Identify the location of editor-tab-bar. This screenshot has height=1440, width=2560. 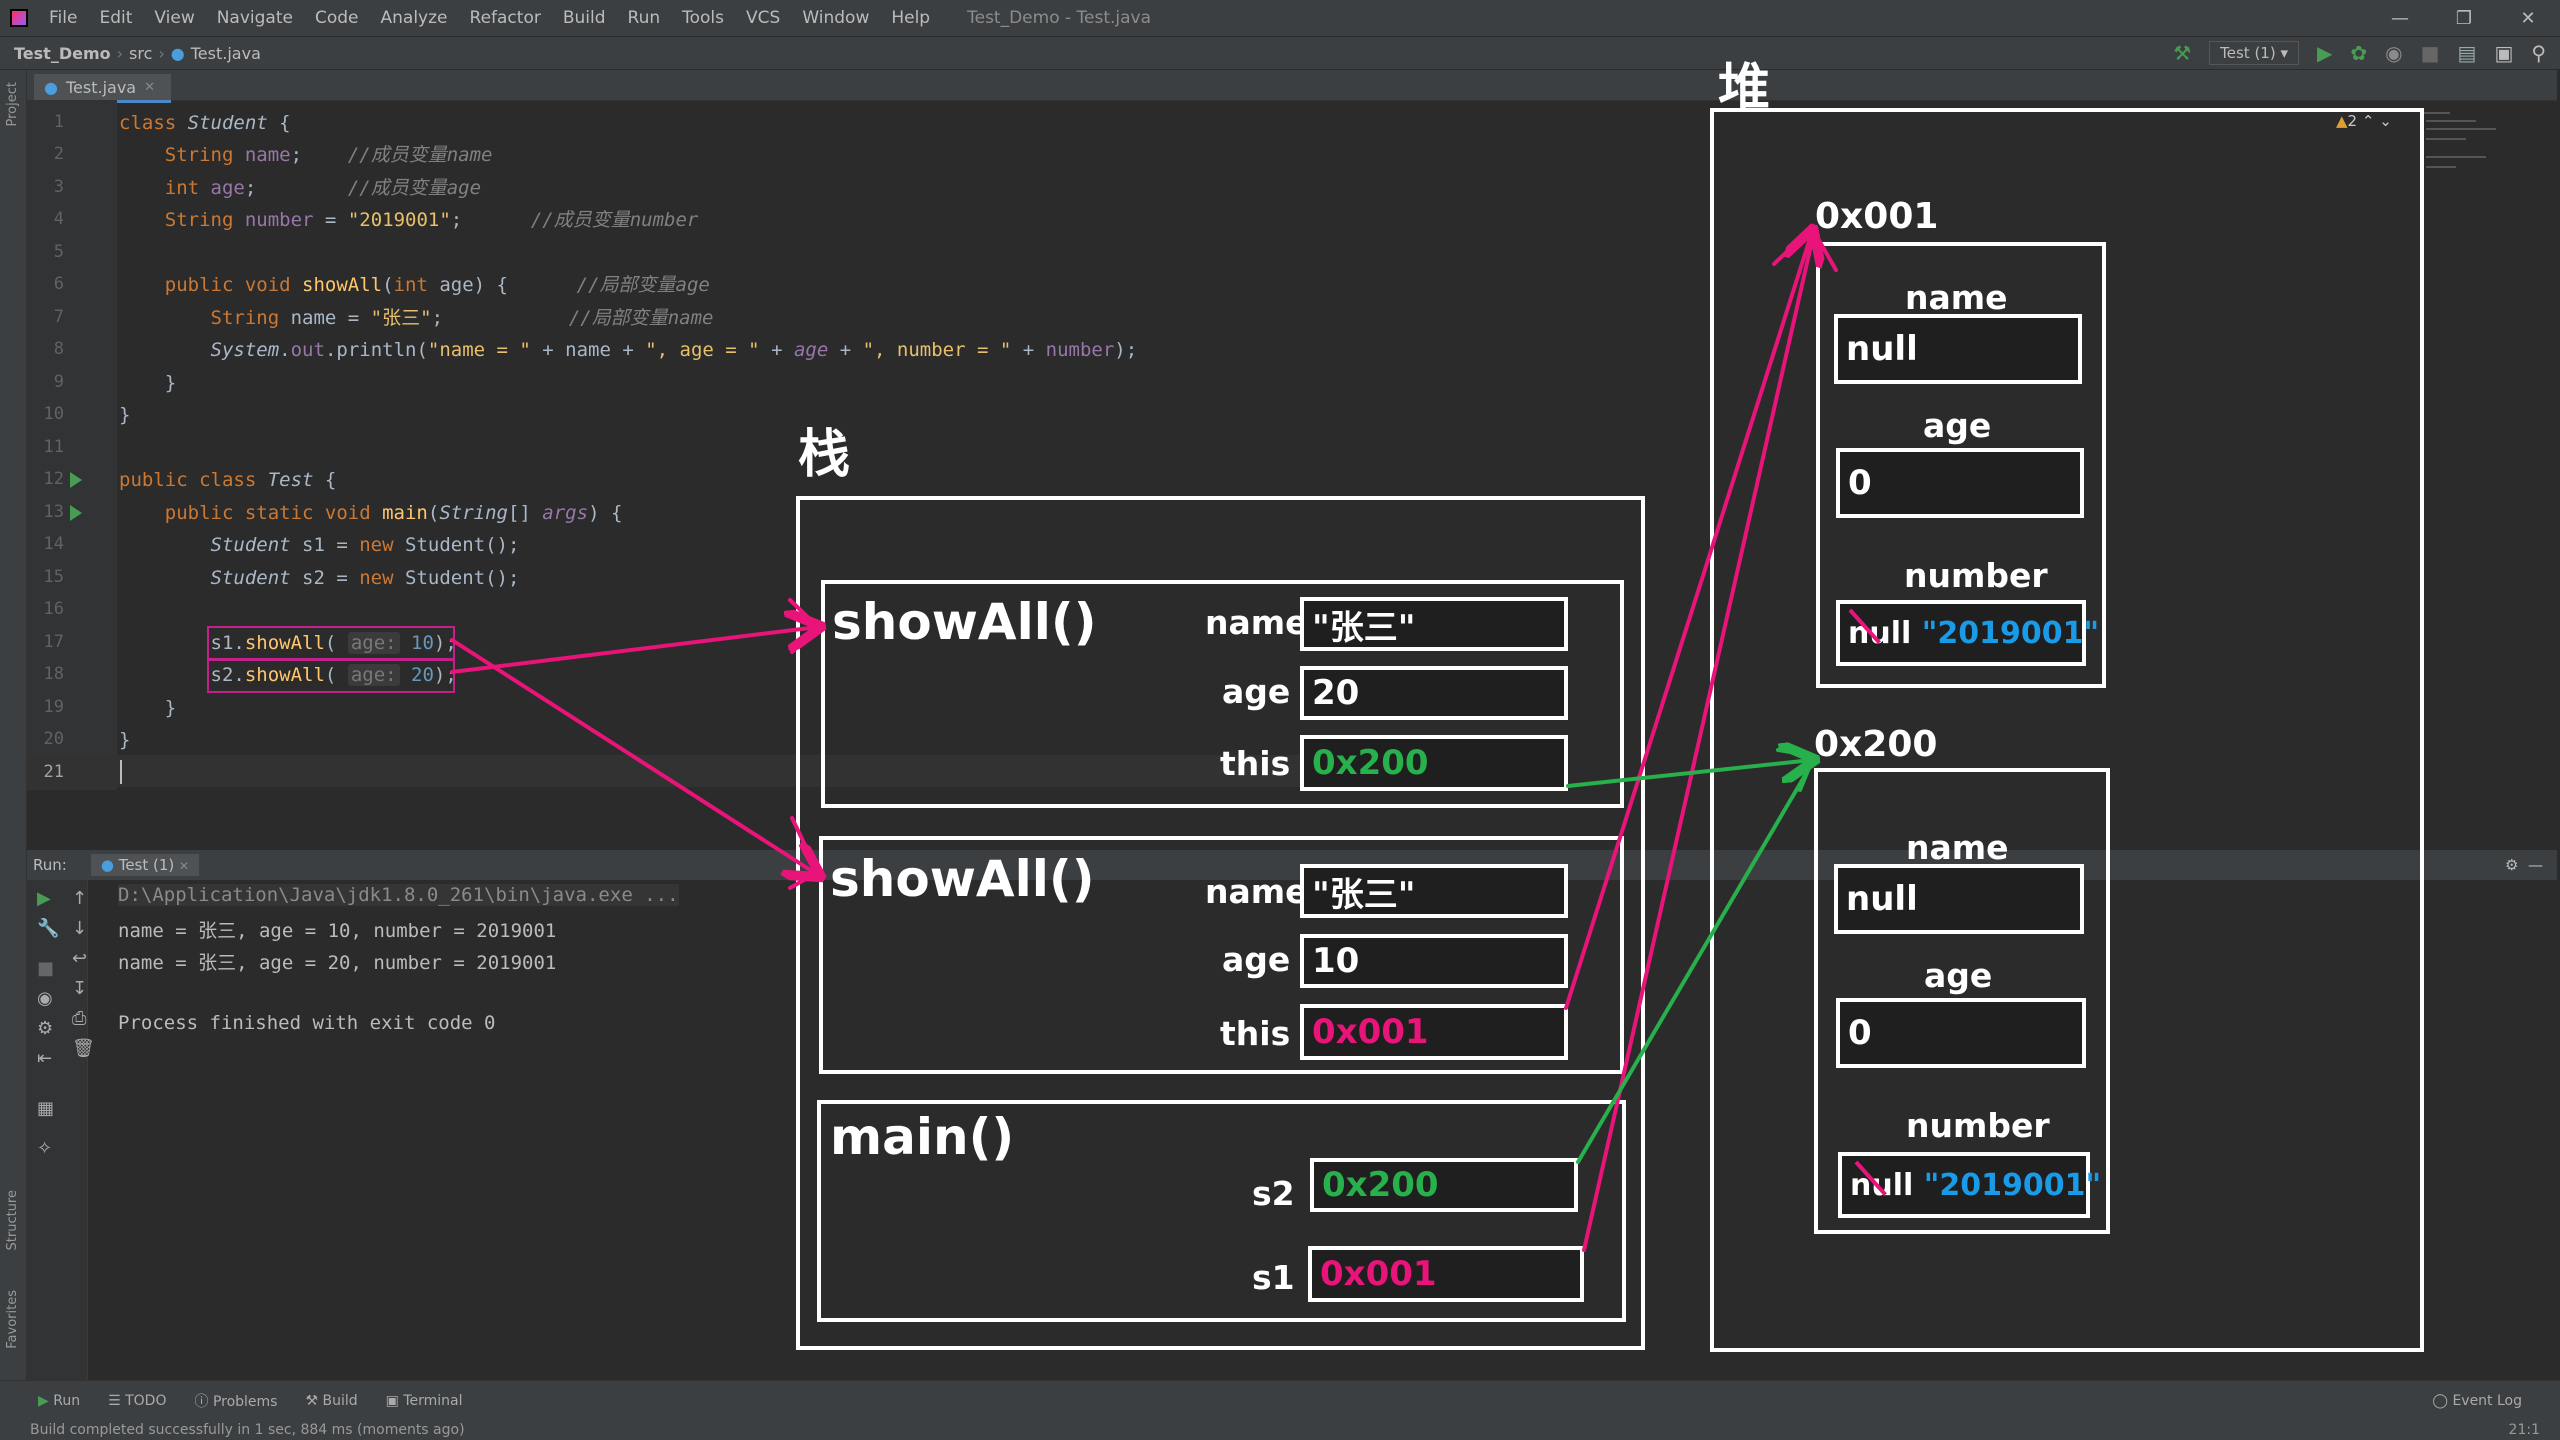
(1292, 85).